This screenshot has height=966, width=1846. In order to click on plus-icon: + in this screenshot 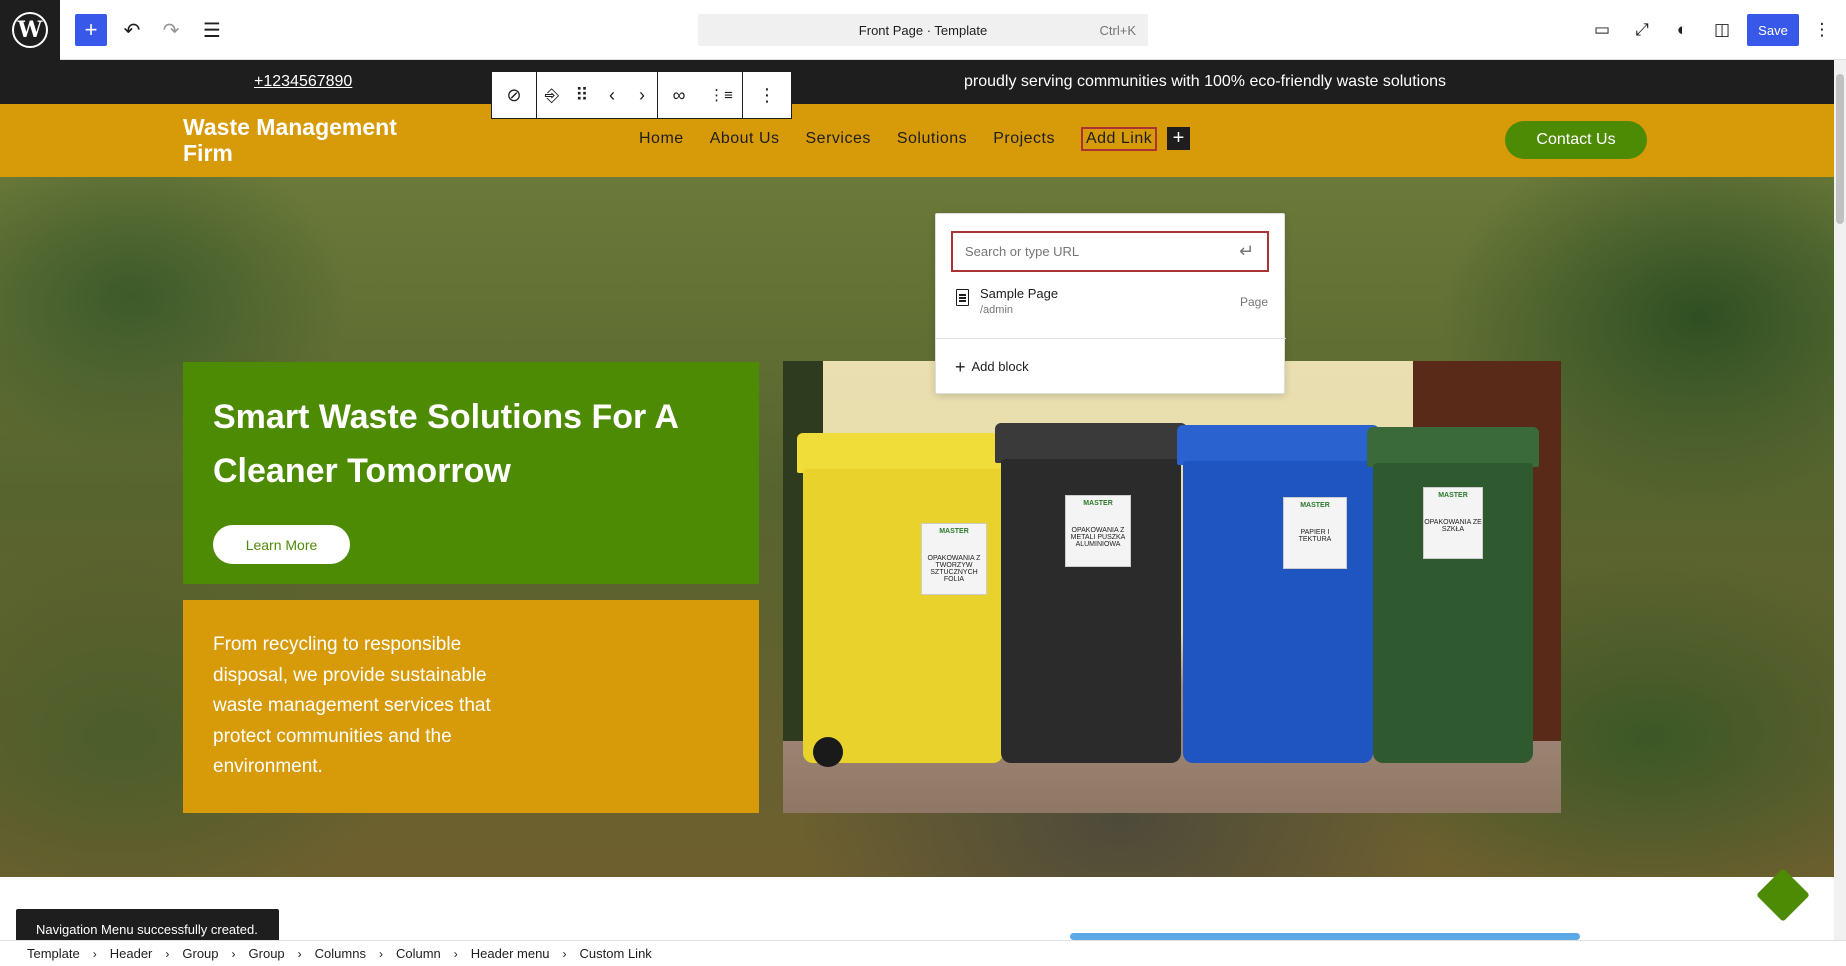, I will do `click(960, 367)`.